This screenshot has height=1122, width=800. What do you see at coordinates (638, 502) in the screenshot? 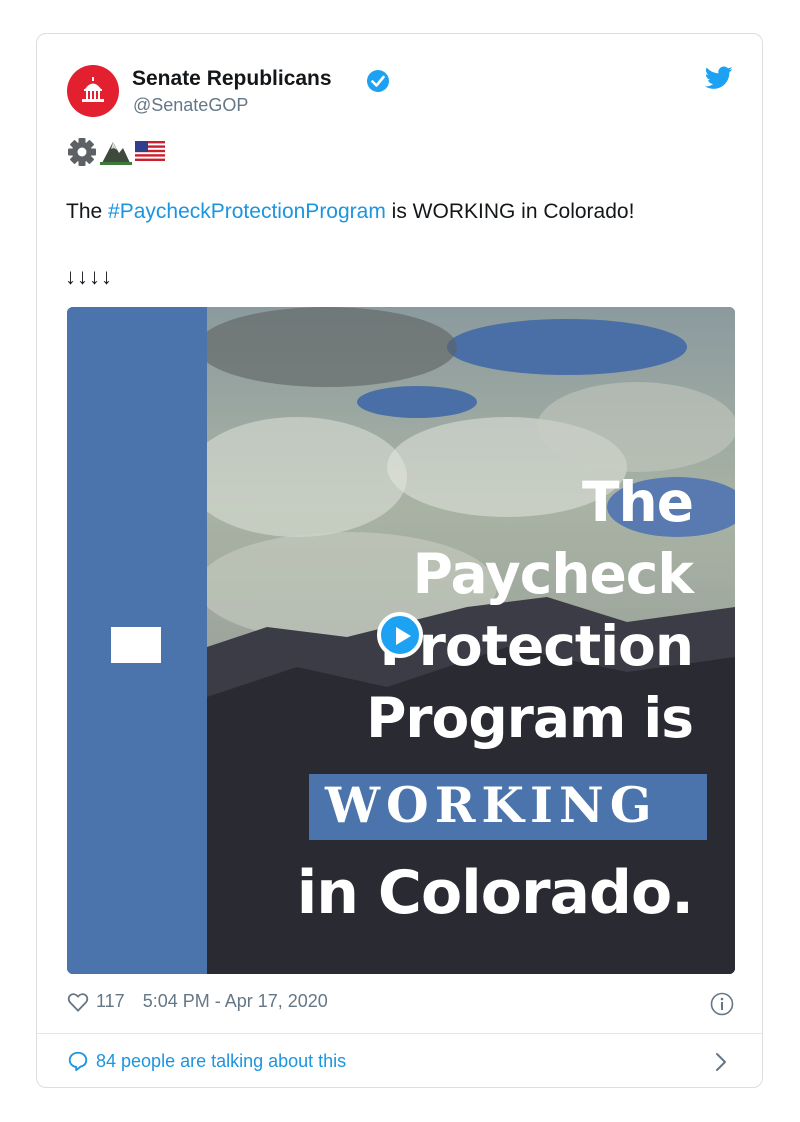
I see `media-line-the: The` at bounding box center [638, 502].